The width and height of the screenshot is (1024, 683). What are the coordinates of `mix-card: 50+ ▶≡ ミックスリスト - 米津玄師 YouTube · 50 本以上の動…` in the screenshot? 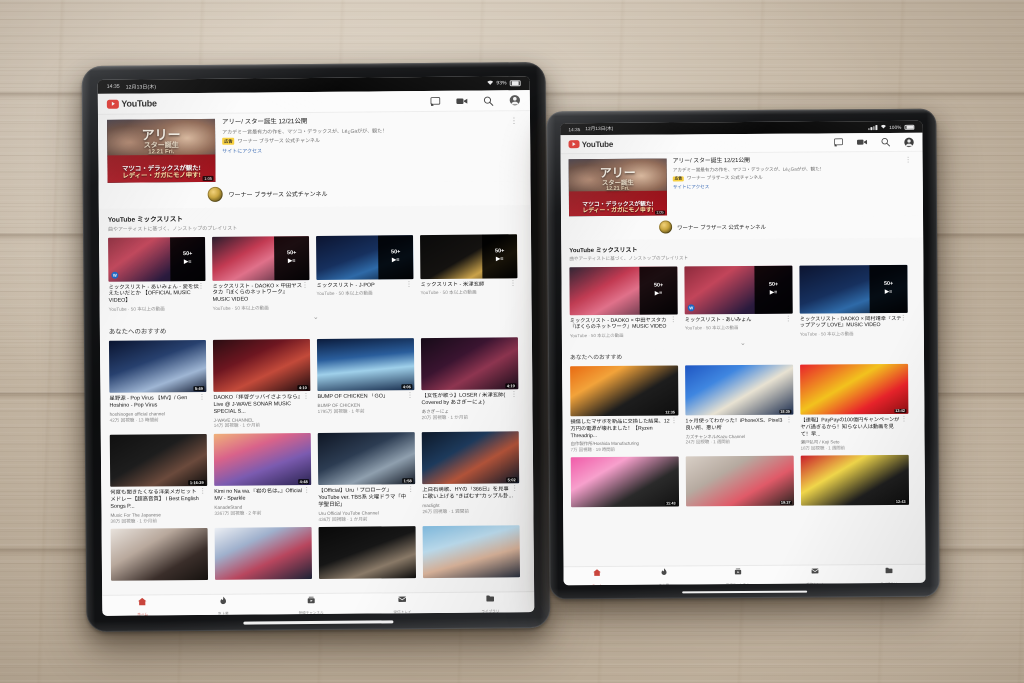 It's located at (469, 271).